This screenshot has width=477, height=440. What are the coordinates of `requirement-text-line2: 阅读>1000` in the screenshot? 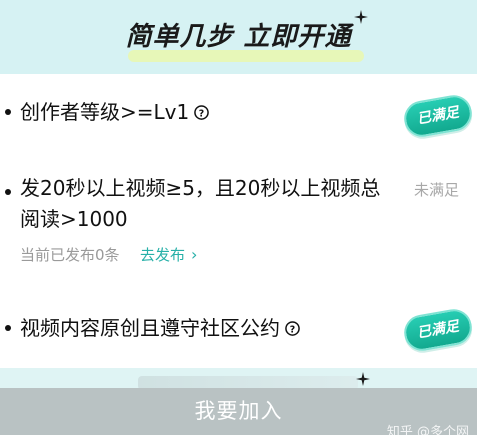 It's located at (74, 219).